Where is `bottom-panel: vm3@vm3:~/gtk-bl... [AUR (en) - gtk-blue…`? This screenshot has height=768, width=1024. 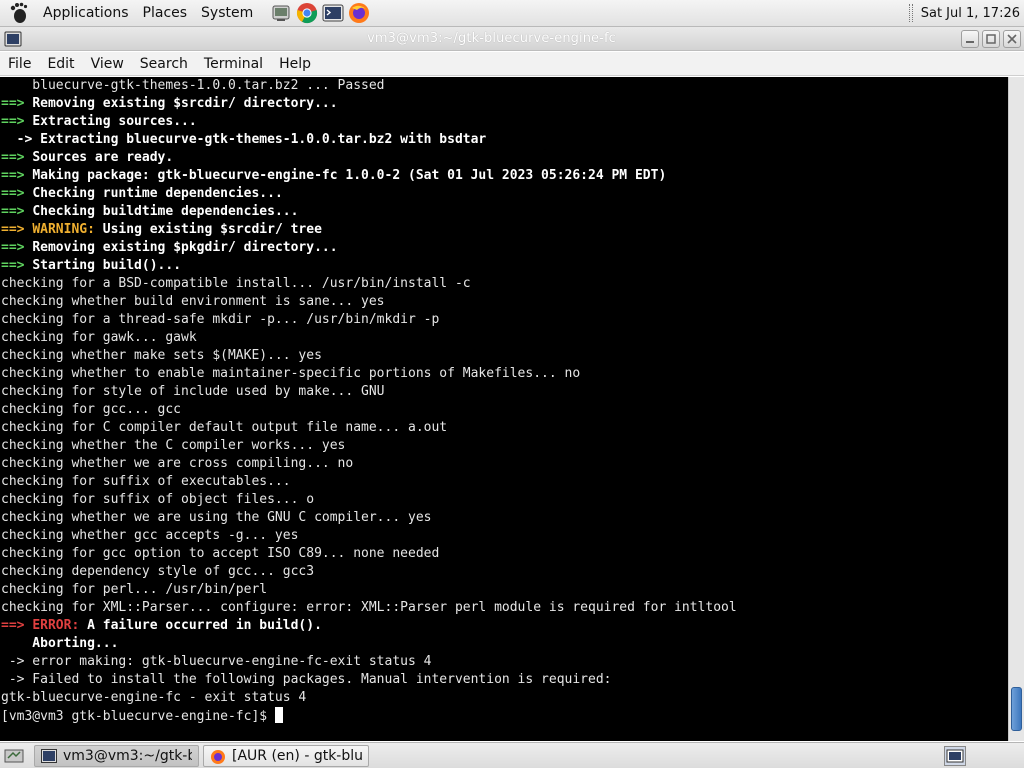 bottom-panel: vm3@vm3:~/gtk-bl... [AUR (en) - gtk-blue… is located at coordinates (512, 755).